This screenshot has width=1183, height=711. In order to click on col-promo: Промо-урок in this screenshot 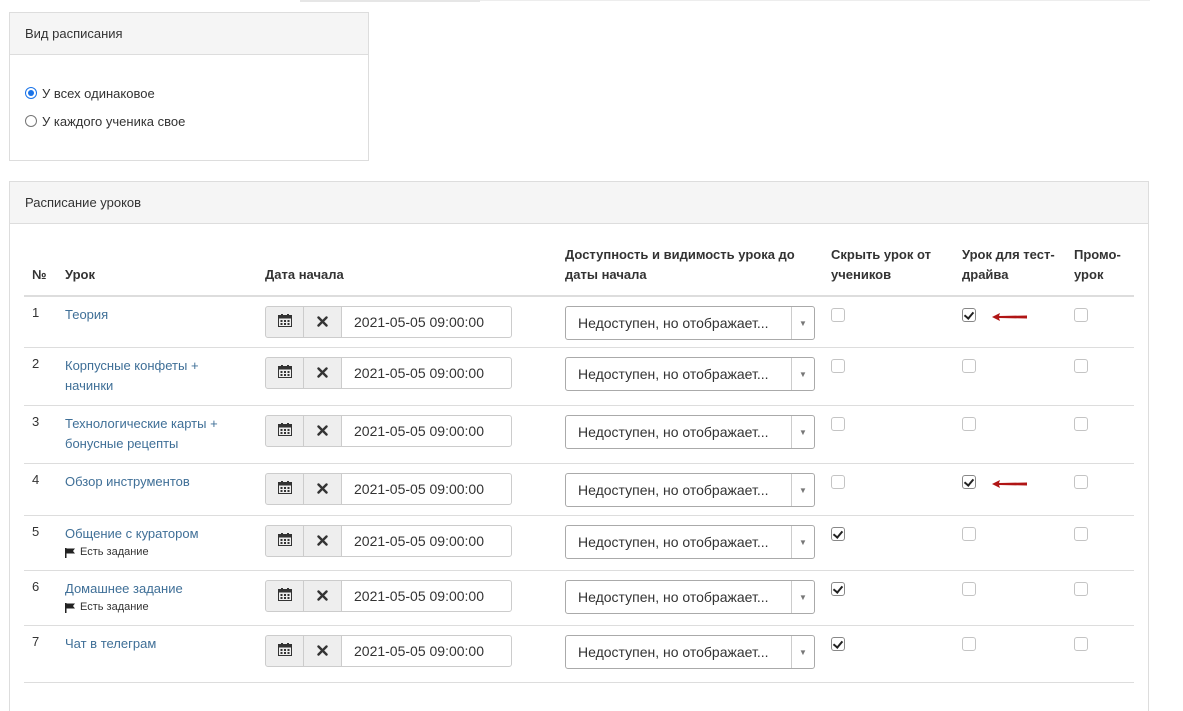, I will do `click(1097, 264)`.